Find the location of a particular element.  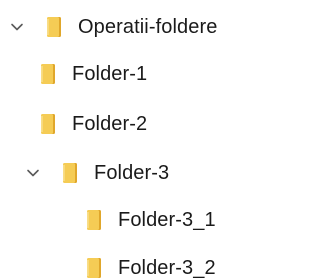

tree-item-label: Folder-3 is located at coordinates (132, 173).